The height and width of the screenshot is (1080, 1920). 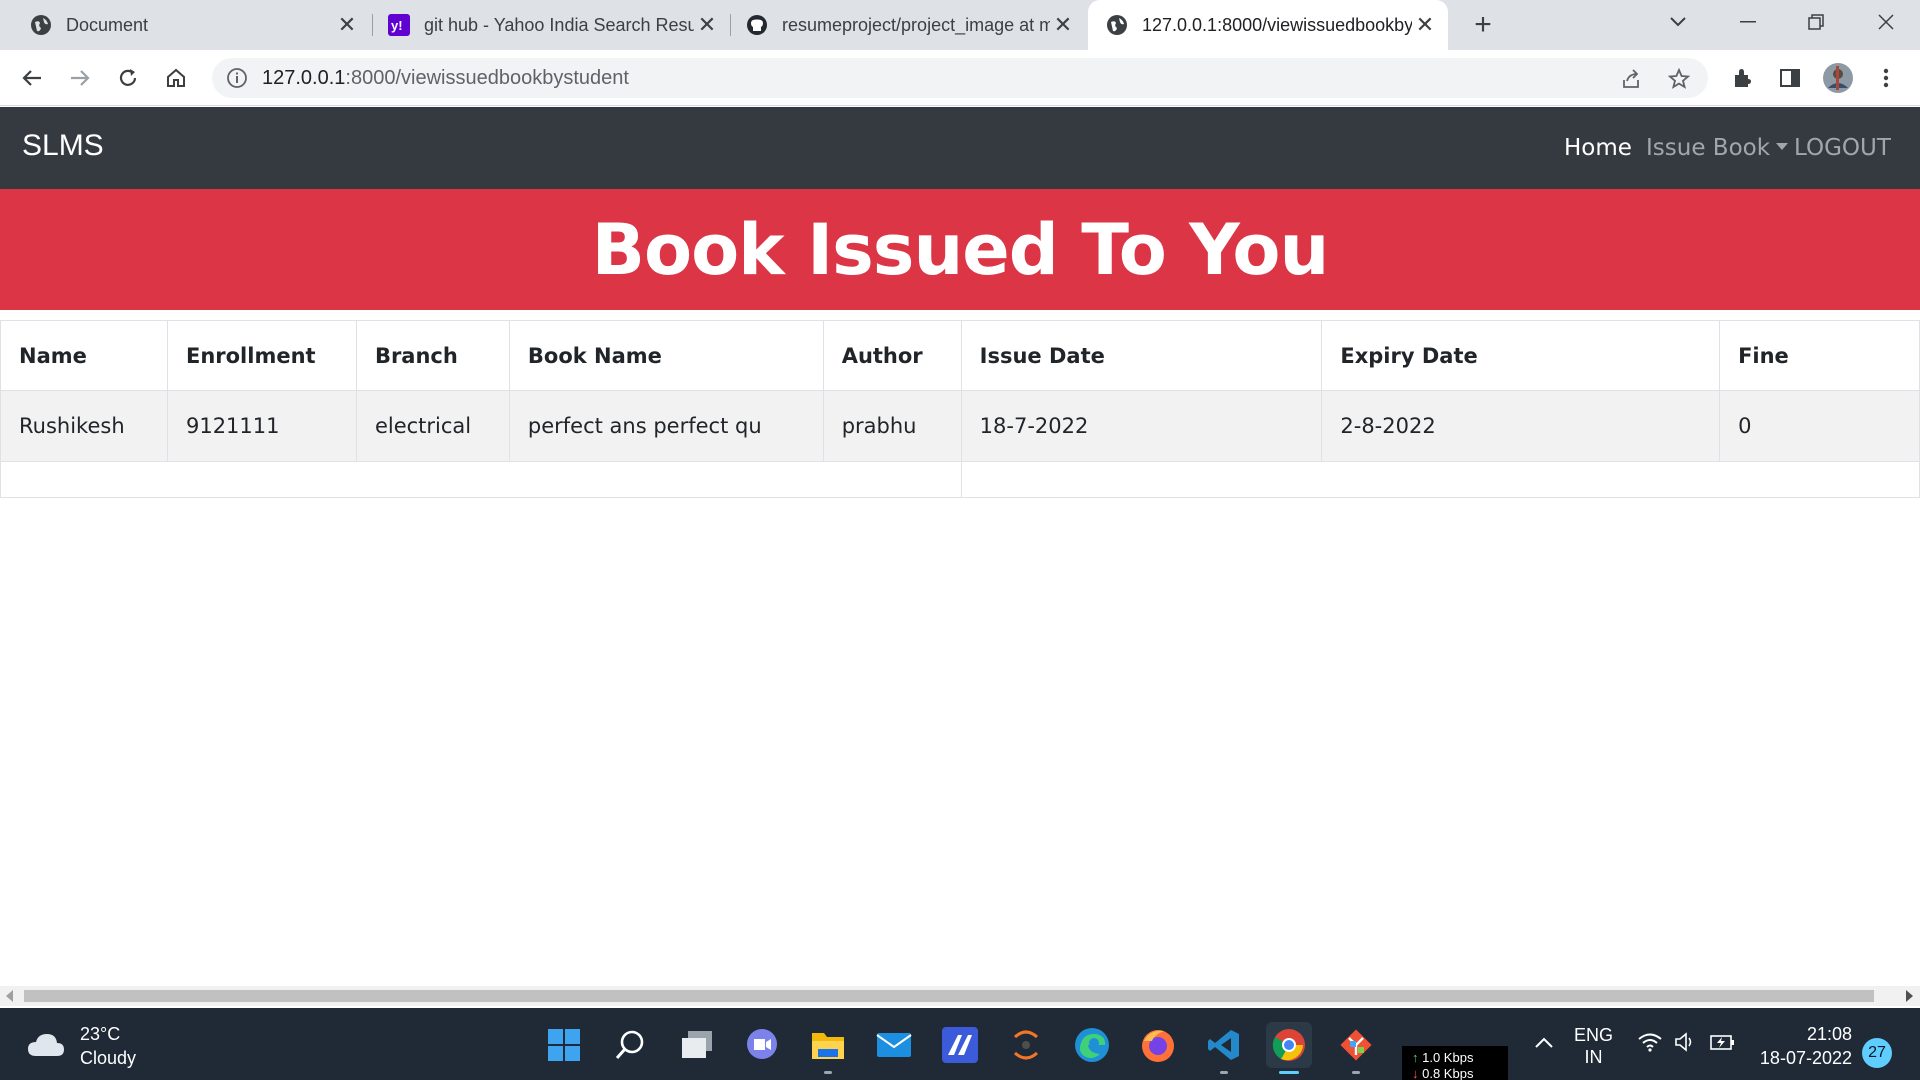 I want to click on horizontal-scrollbar, so click(x=960, y=996).